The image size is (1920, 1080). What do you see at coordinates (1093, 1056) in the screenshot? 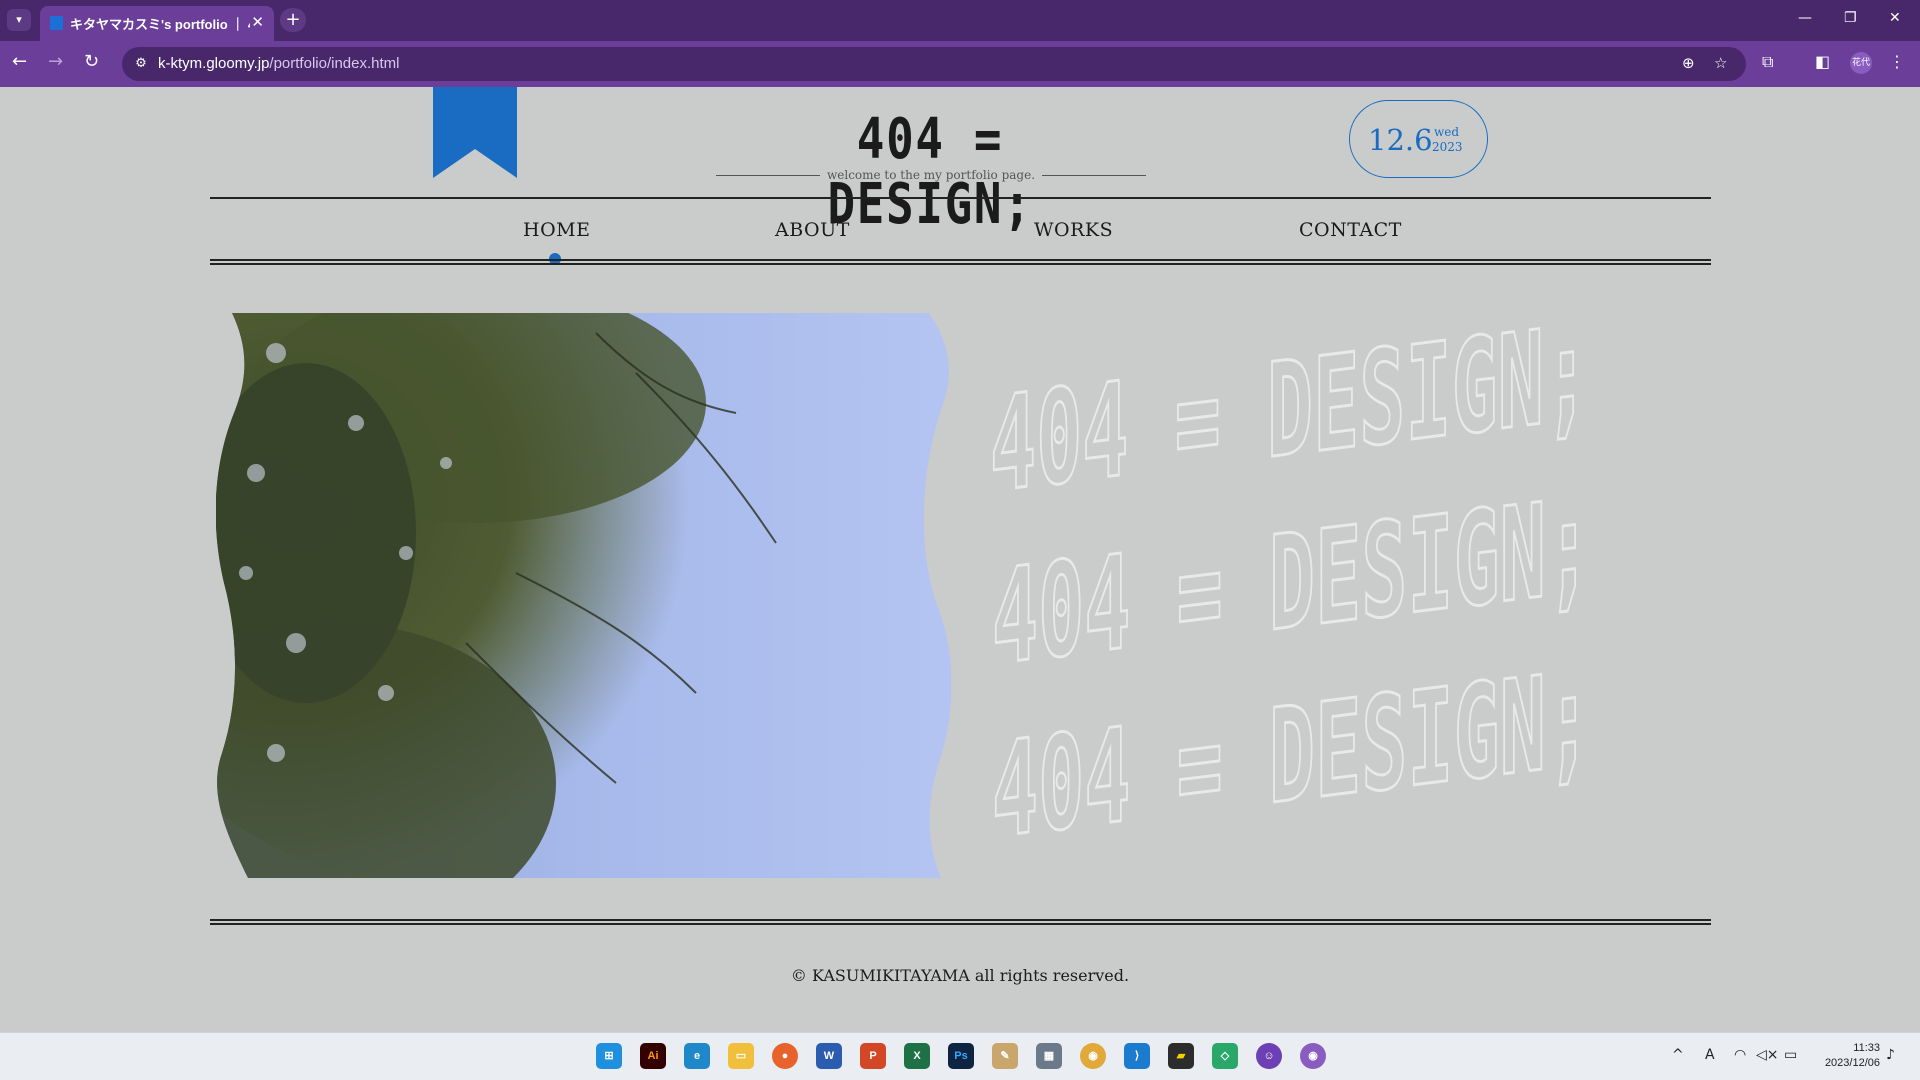
I see `chrome-icon: ◉` at bounding box center [1093, 1056].